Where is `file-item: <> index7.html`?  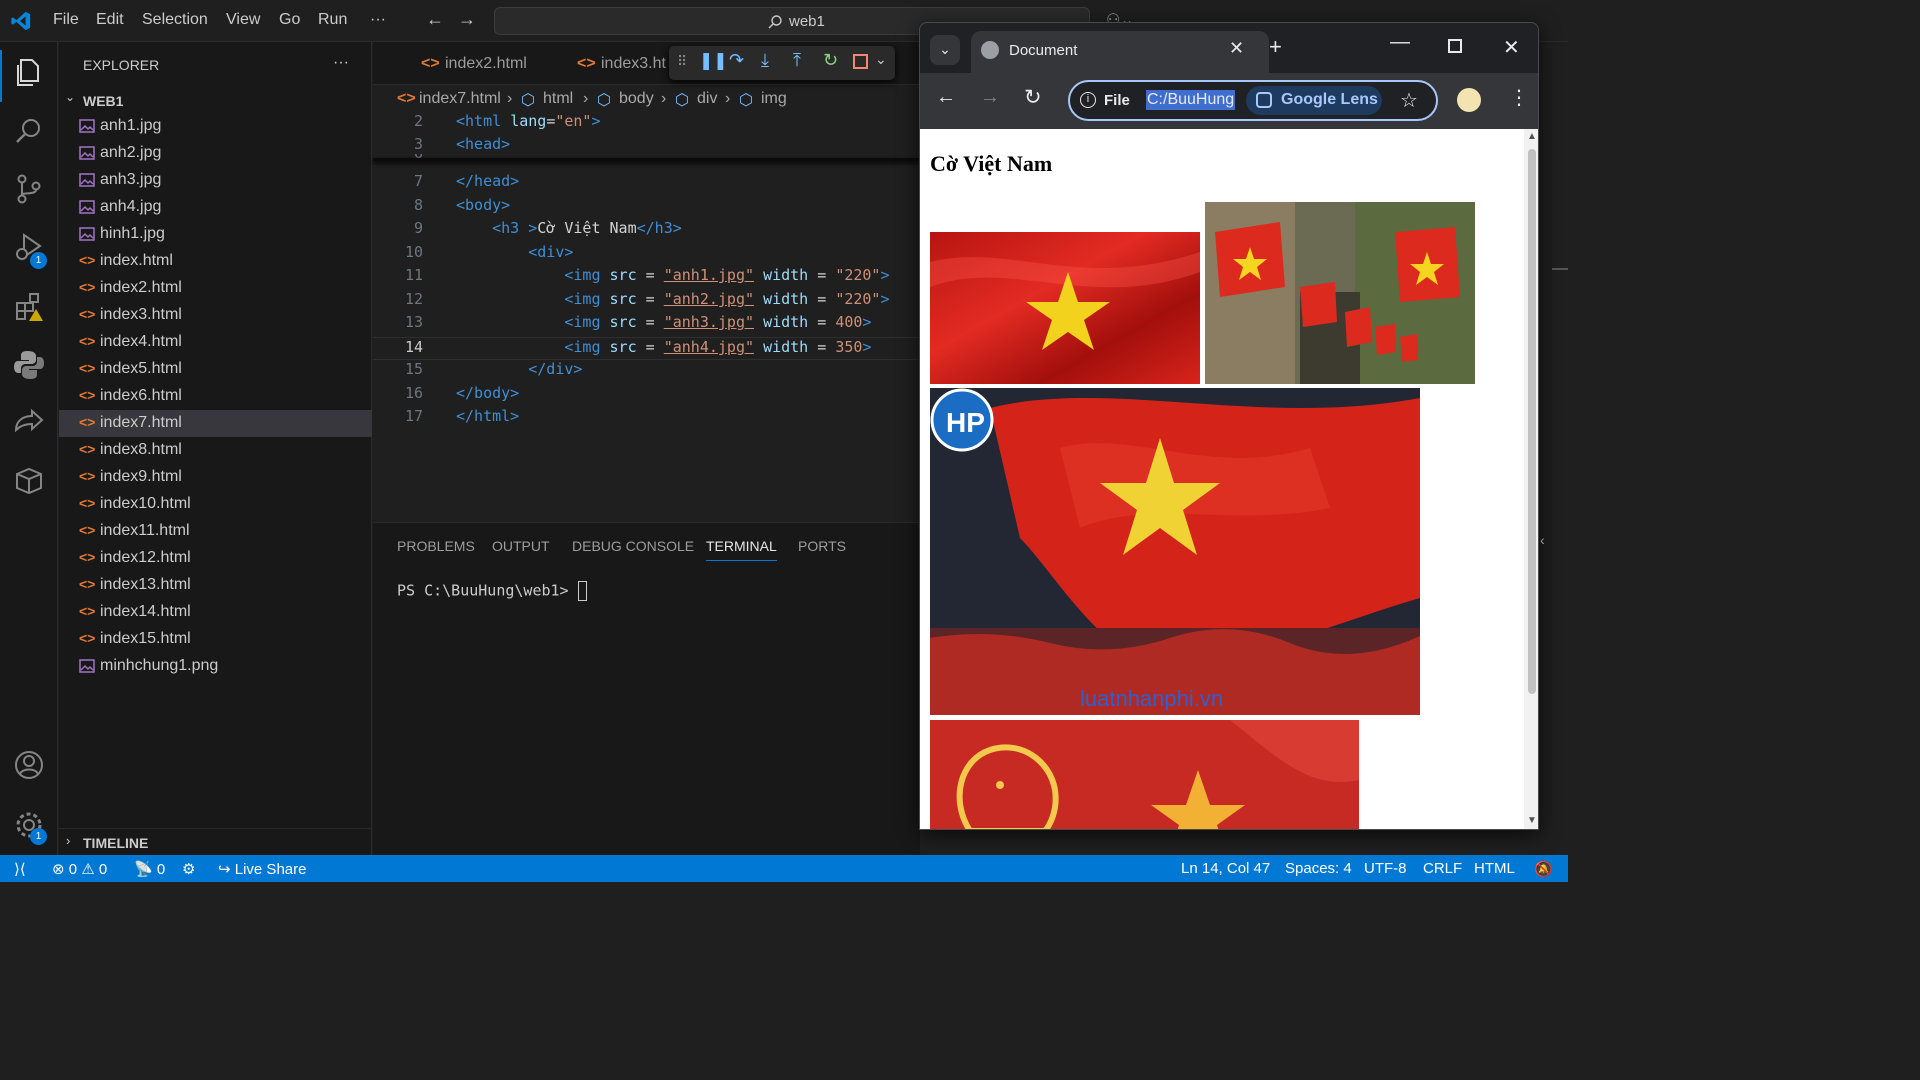
file-item: <> index7.html is located at coordinates (215, 423).